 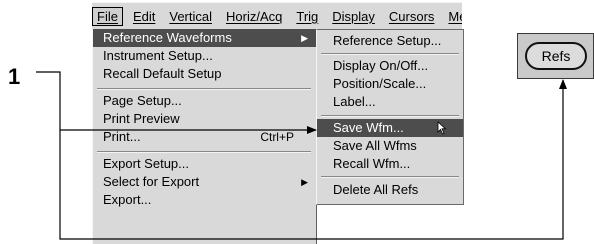 What do you see at coordinates (144, 16) in the screenshot?
I see `menu-edit: Edit` at bounding box center [144, 16].